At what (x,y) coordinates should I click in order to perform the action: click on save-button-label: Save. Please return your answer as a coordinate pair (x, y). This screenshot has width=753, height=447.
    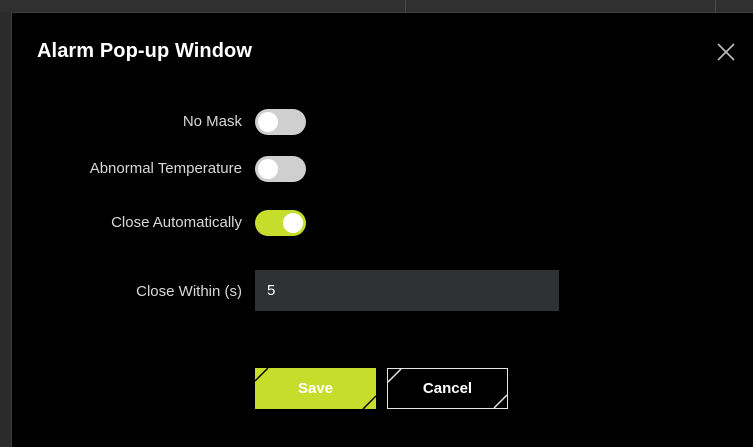
    Looking at the image, I should click on (315, 388).